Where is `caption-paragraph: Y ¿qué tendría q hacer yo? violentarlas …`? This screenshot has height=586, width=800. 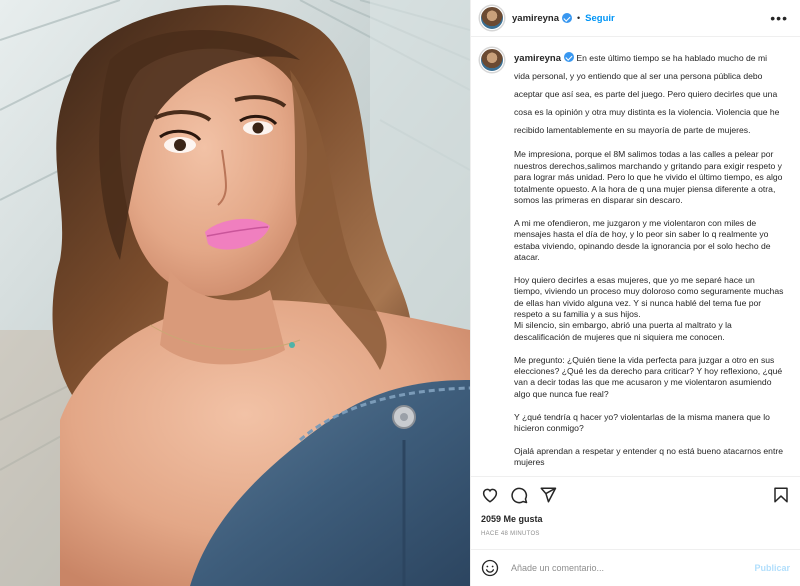
caption-paragraph: Y ¿qué tendría q hacer yo? violentarlas … is located at coordinates (642, 422).